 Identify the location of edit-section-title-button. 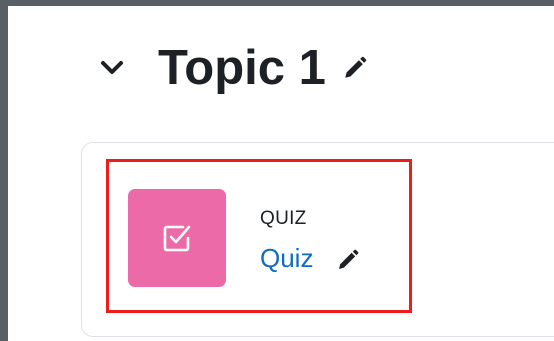
(357, 68).